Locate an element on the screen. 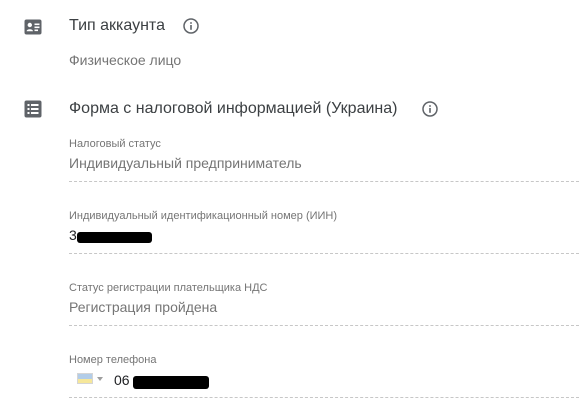 This screenshot has height=408, width=579. account-card-icon is located at coordinates (33, 27).